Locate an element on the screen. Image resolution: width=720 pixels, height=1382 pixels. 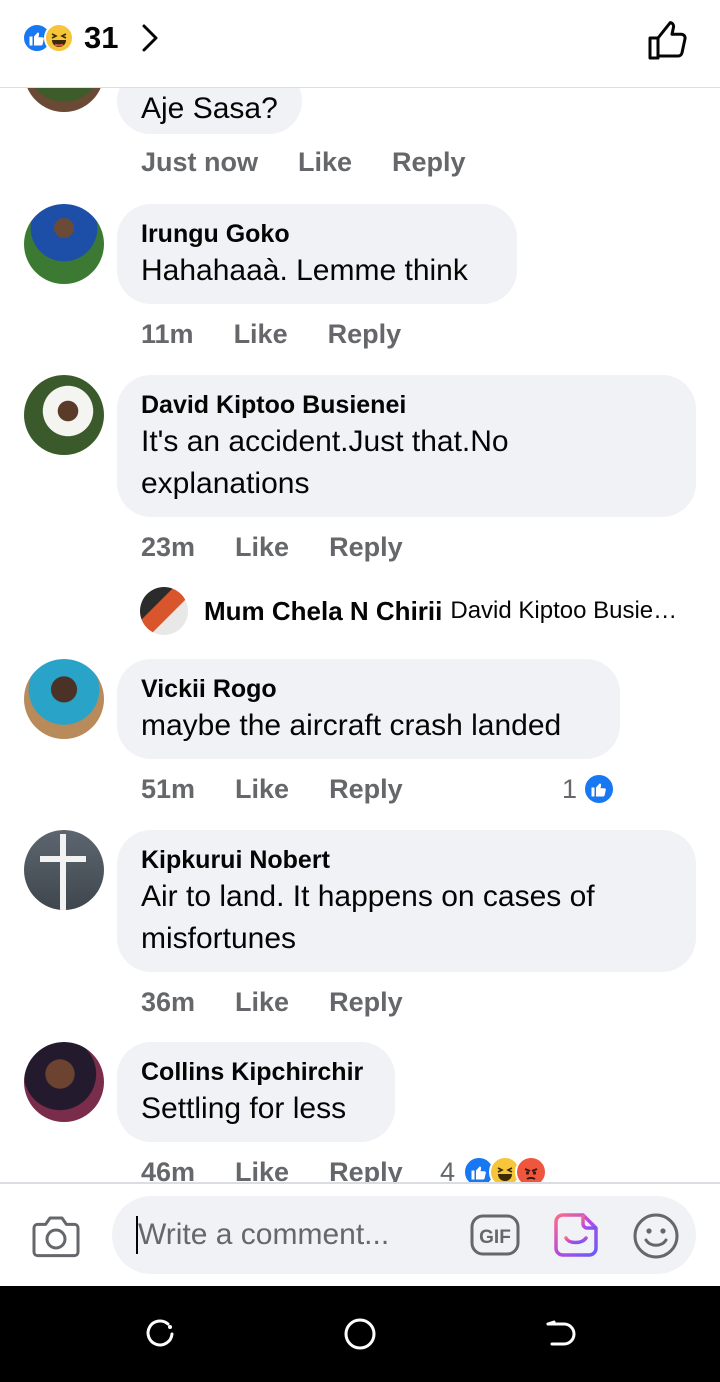
comment-reactions: 4 is located at coordinates (494, 1169).